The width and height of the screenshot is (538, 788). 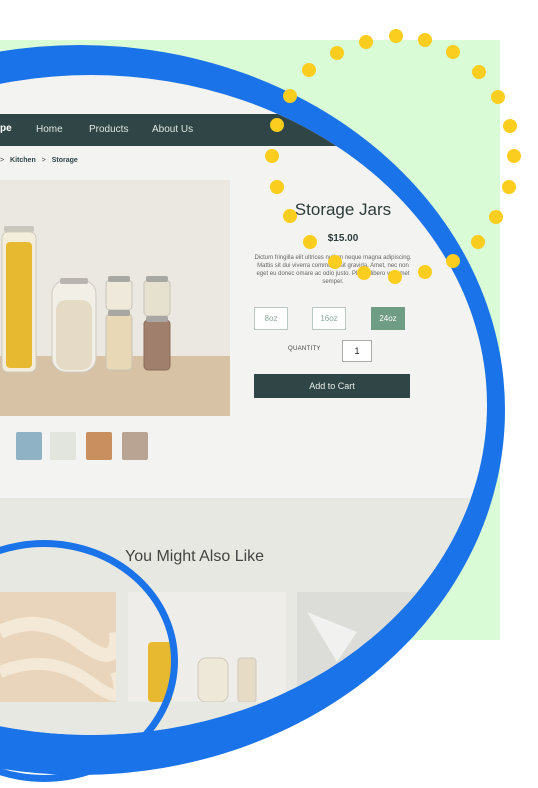 What do you see at coordinates (49, 129) in the screenshot?
I see `nav-link-home: Home` at bounding box center [49, 129].